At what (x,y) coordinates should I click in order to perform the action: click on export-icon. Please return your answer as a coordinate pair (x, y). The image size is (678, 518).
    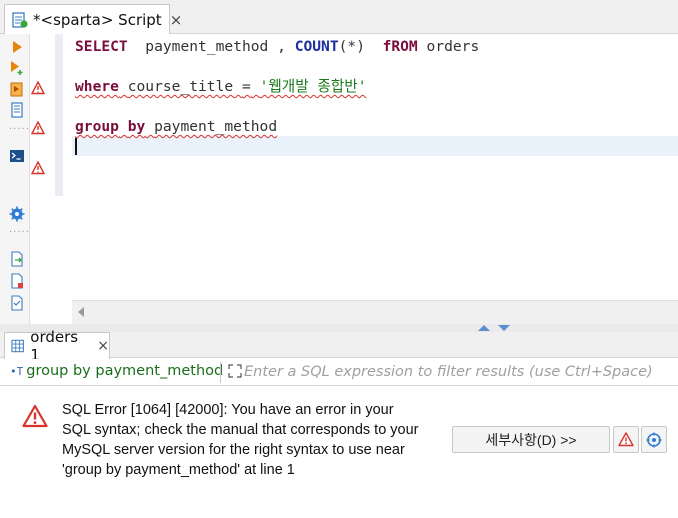
    Looking at the image, I should click on (17, 259).